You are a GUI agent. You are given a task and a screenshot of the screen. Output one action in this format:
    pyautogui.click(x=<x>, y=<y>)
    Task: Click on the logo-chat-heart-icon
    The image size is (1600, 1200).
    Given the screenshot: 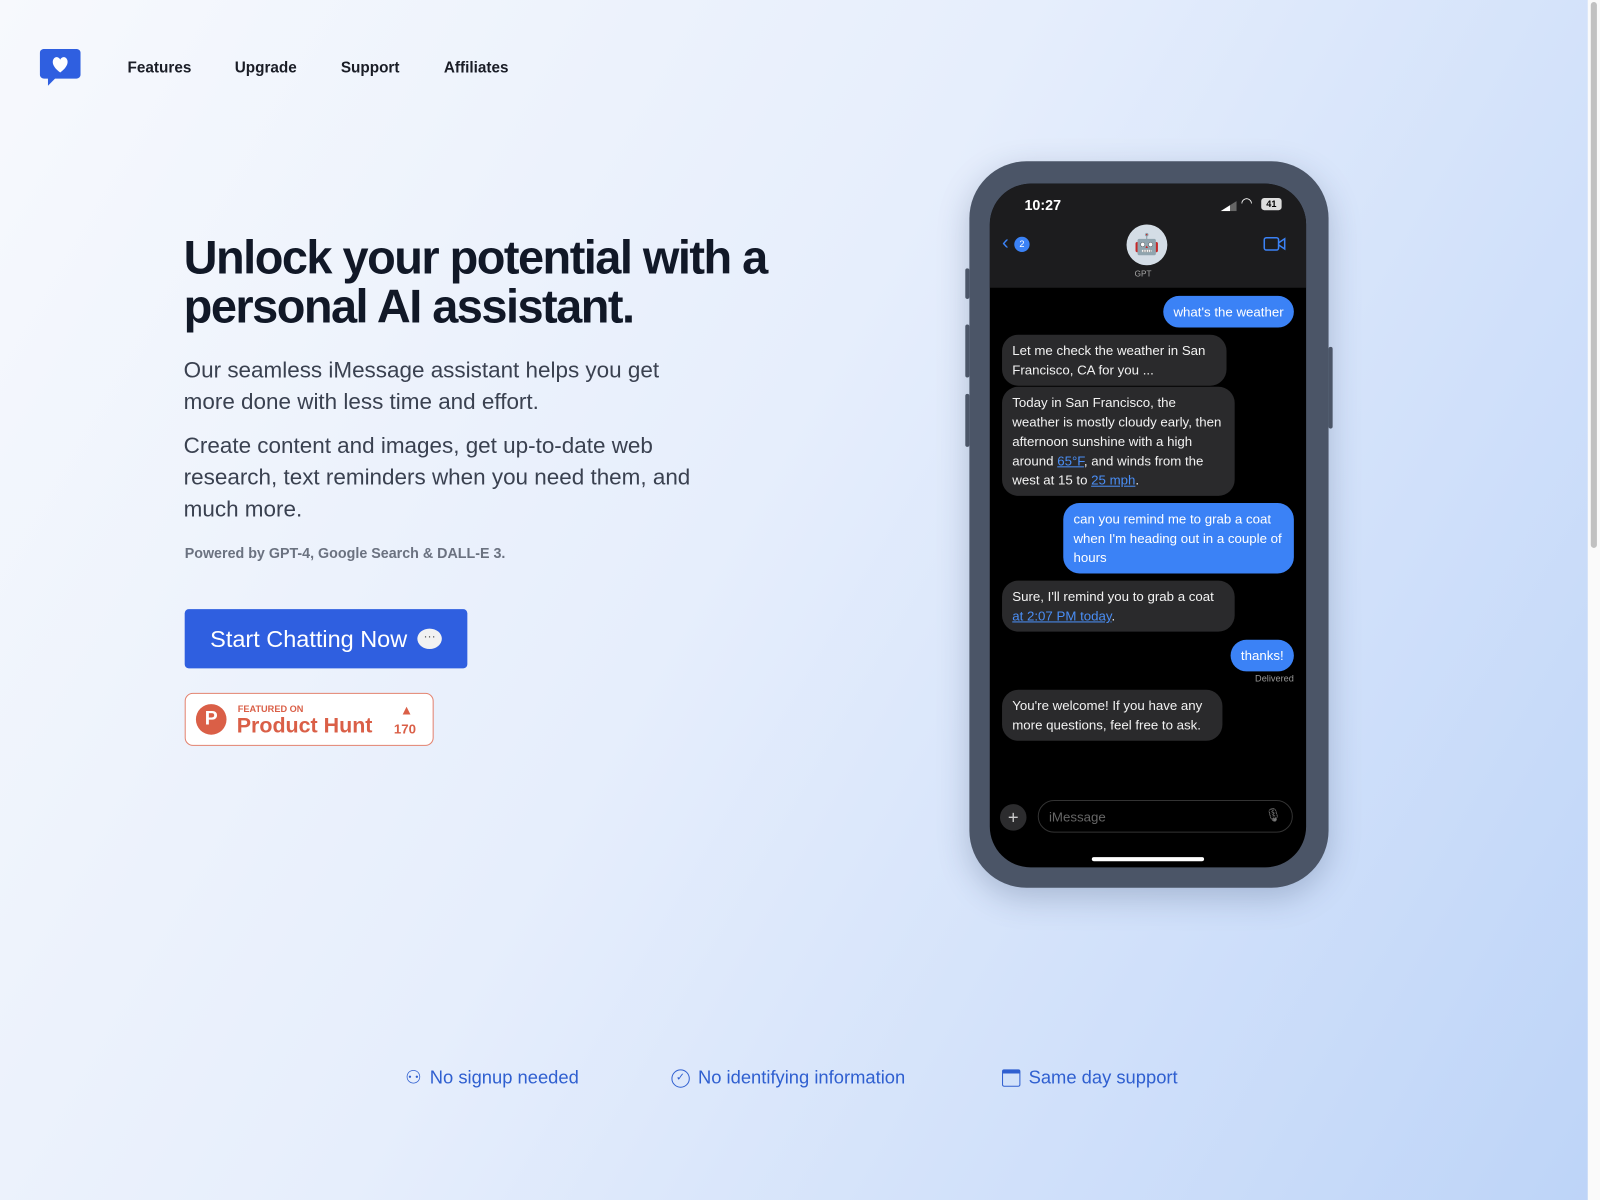 What is the action you would take?
    pyautogui.click(x=60, y=67)
    